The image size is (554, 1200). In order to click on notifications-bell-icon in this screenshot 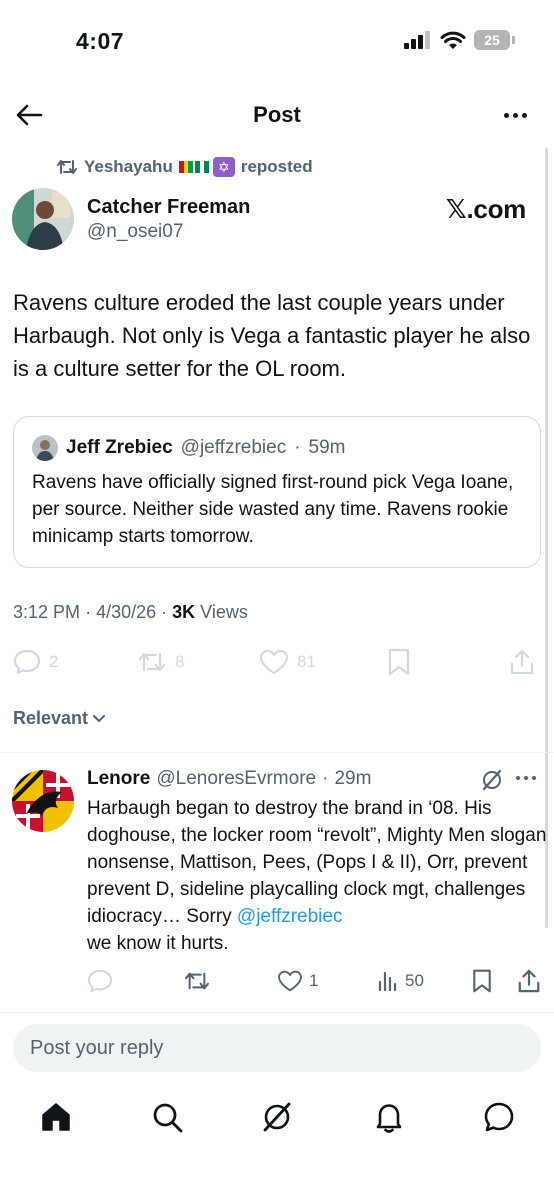, I will do `click(389, 1117)`.